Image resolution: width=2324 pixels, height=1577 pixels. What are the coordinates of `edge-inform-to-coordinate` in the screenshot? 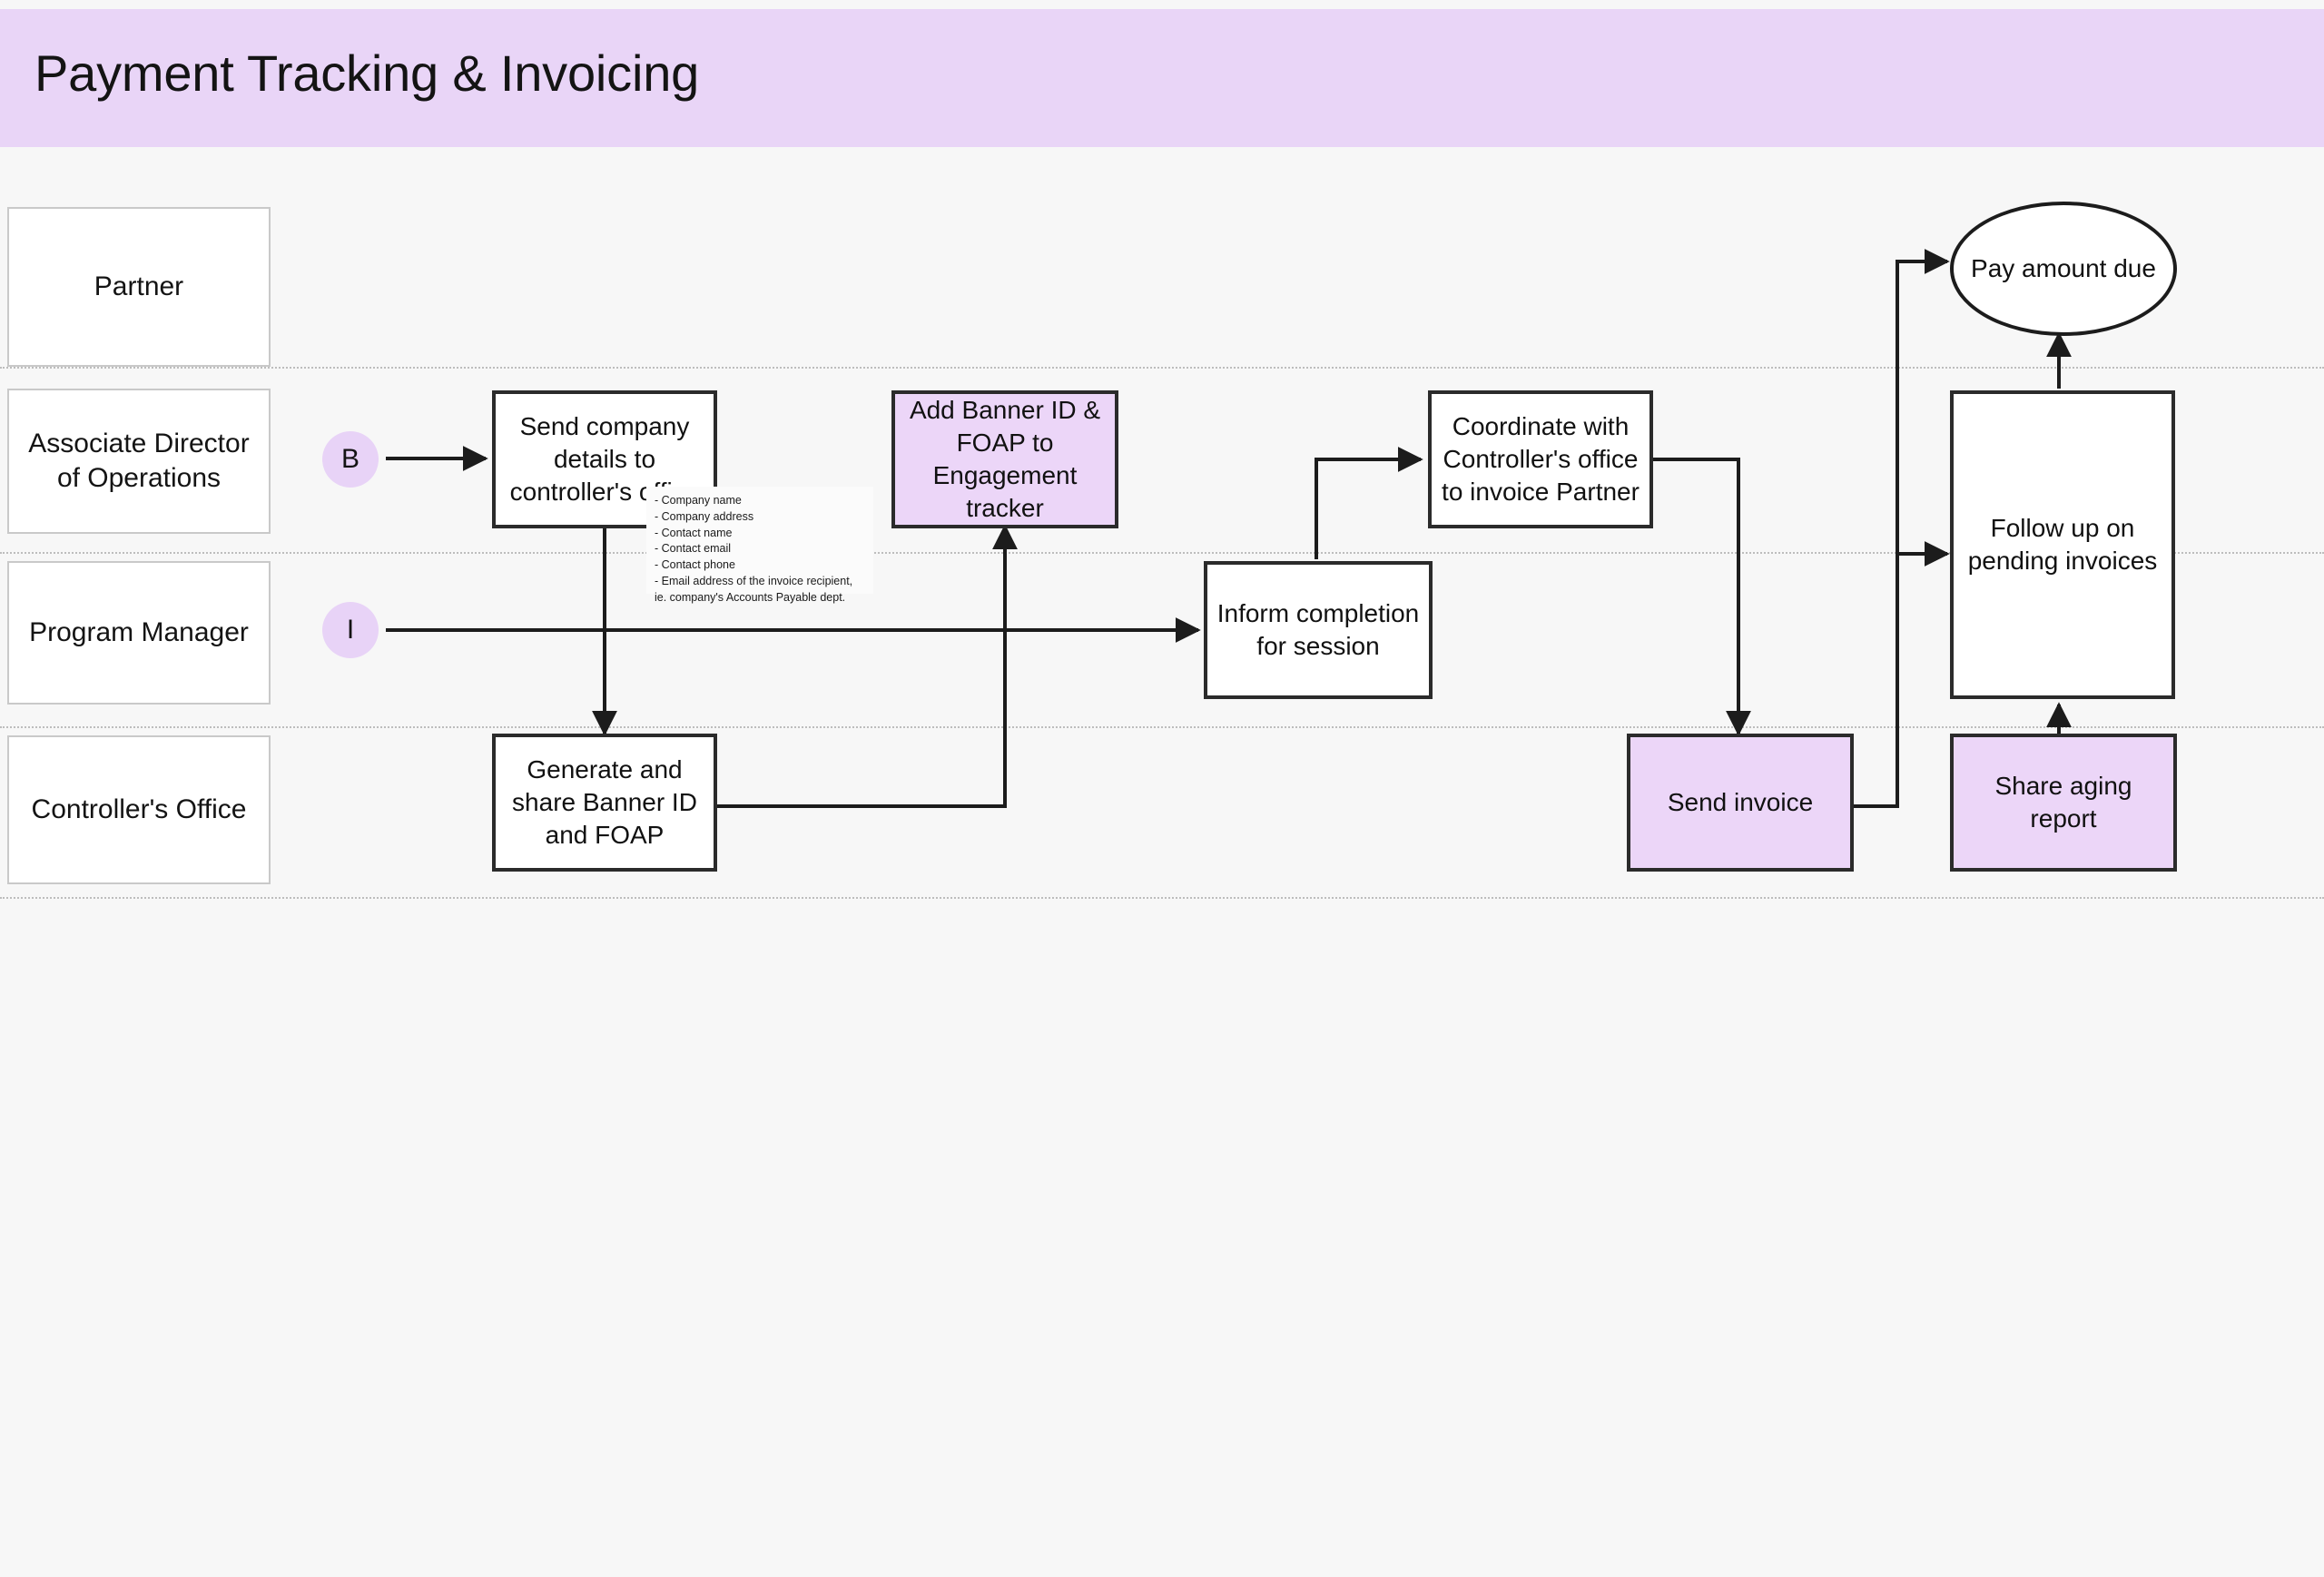 It's located at (1369, 503).